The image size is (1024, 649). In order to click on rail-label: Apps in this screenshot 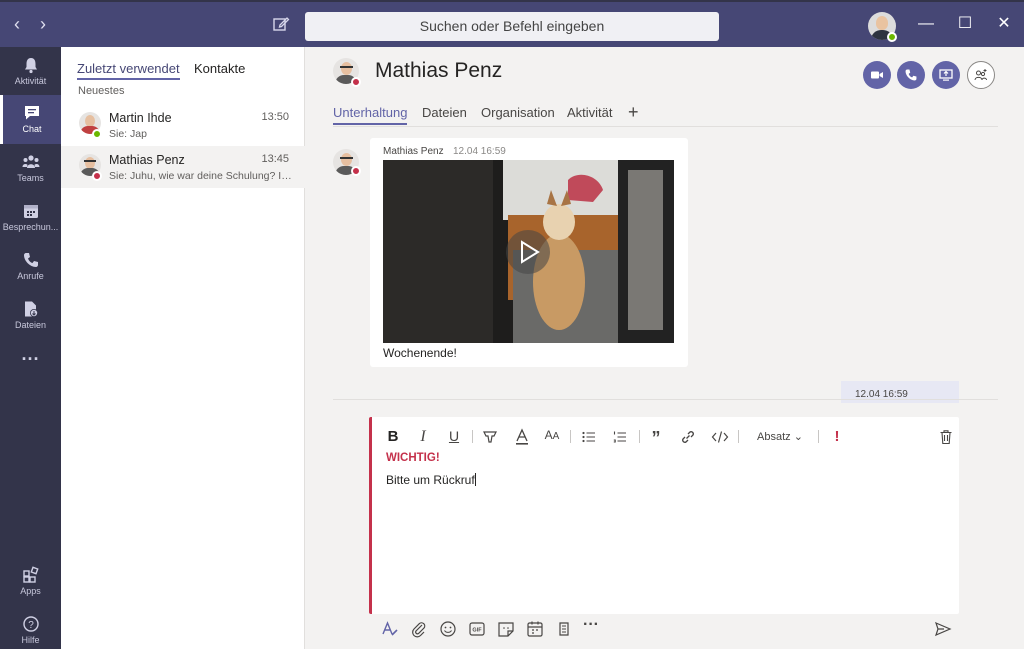, I will do `click(30, 591)`.